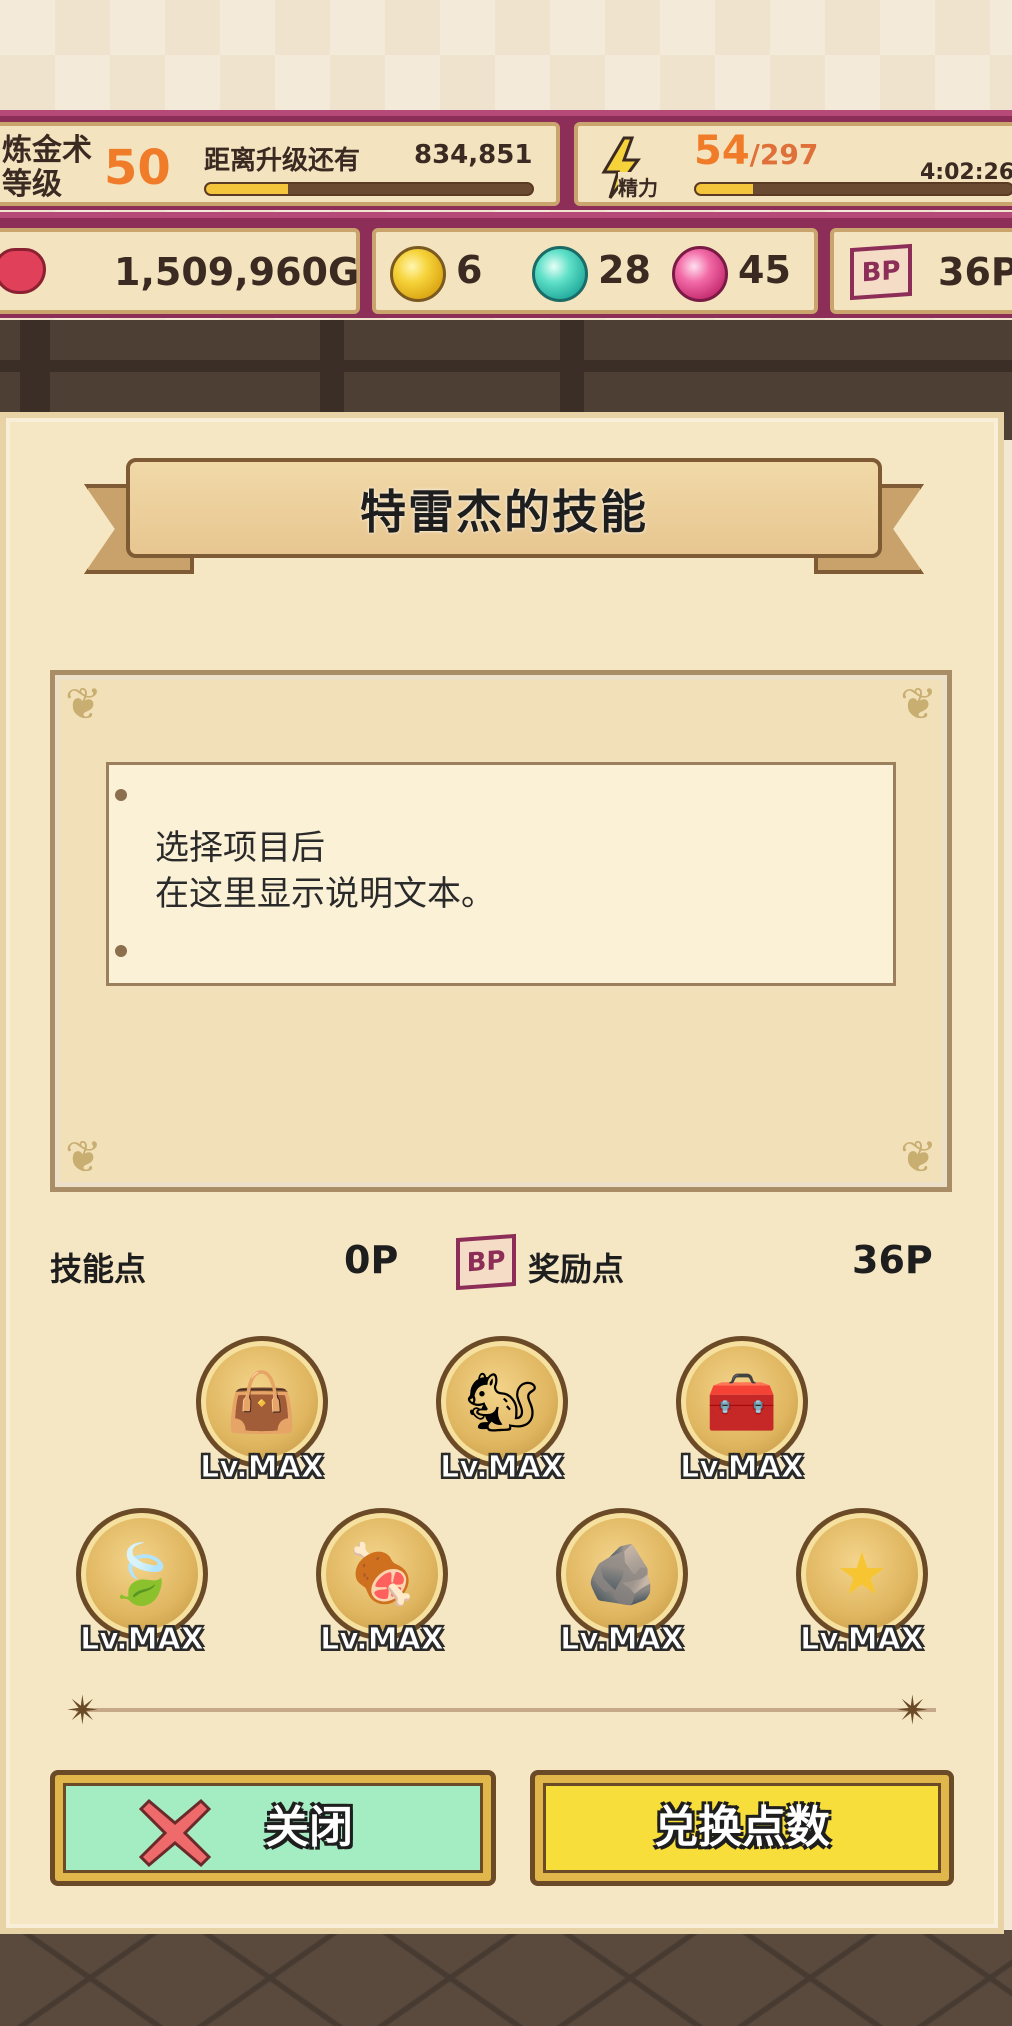  What do you see at coordinates (501, 874) in the screenshot?
I see `description-box: 选择项目后 在这里显示说明文本。` at bounding box center [501, 874].